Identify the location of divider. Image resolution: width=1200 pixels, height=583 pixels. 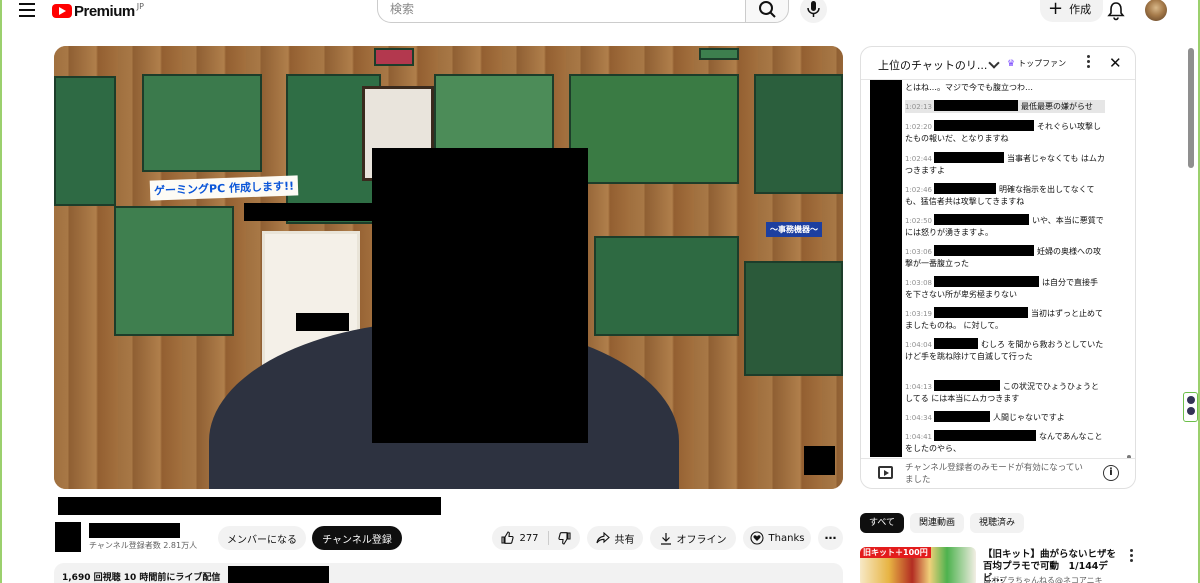
(548, 538).